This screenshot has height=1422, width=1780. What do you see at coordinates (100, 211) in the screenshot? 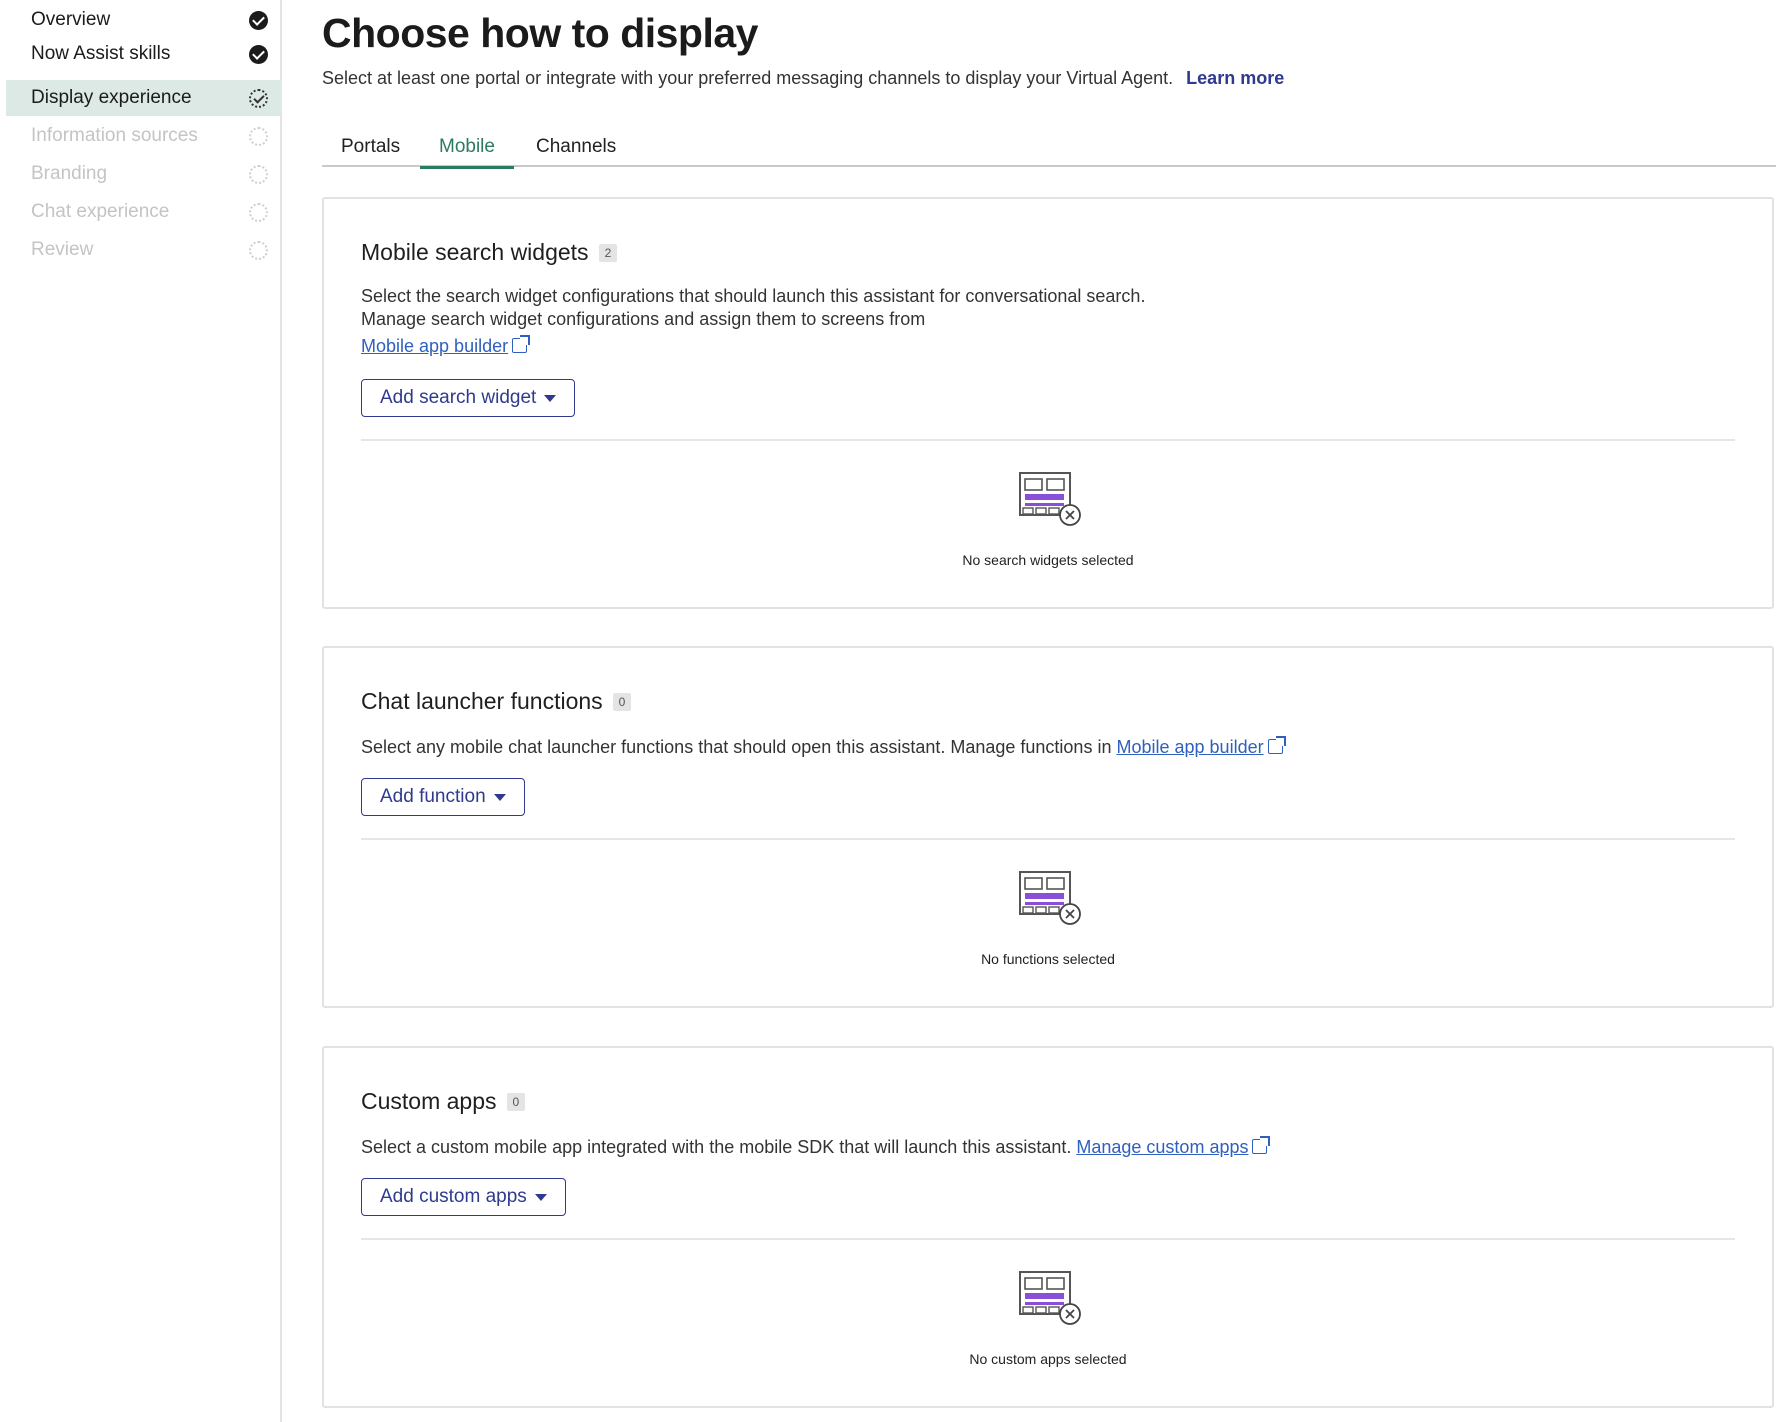
I see `sidebar-item-label: Chat experience` at bounding box center [100, 211].